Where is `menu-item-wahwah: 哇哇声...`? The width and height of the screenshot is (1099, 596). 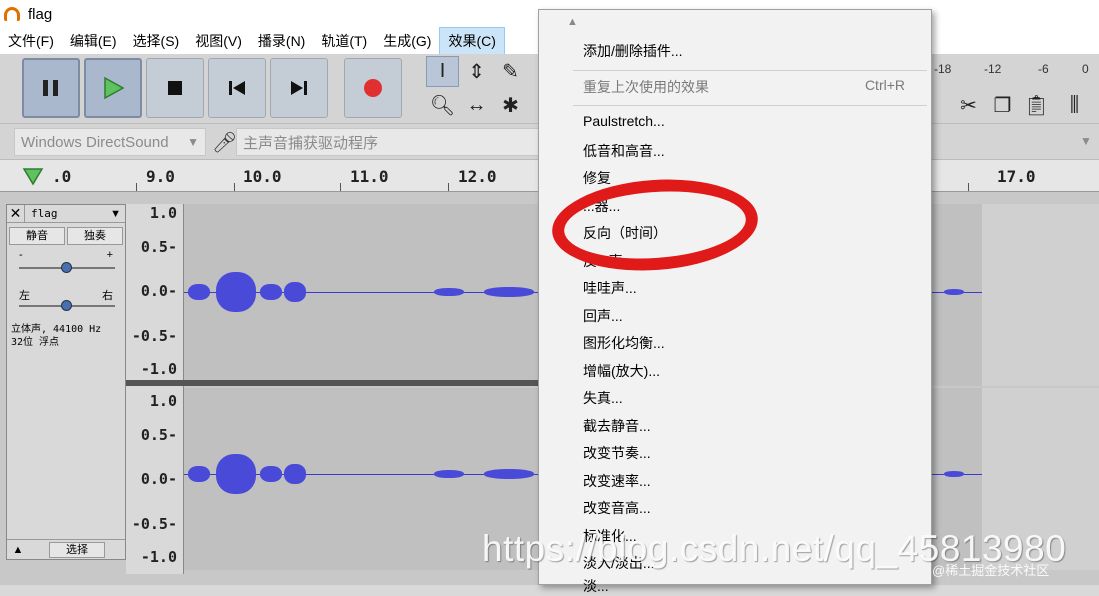 menu-item-wahwah: 哇哇声... is located at coordinates (610, 288).